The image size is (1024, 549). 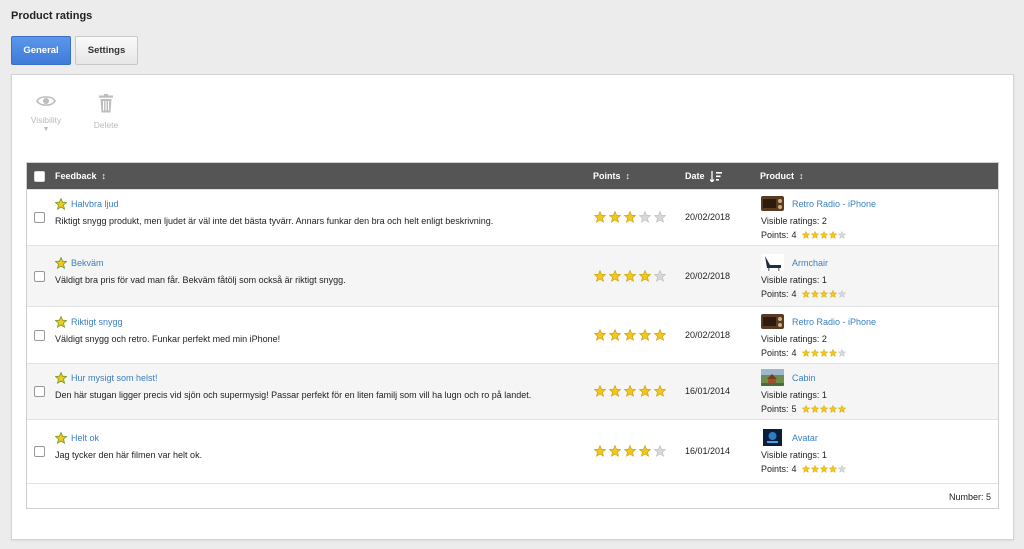 I want to click on table-footer: Number: 5, so click(x=512, y=495).